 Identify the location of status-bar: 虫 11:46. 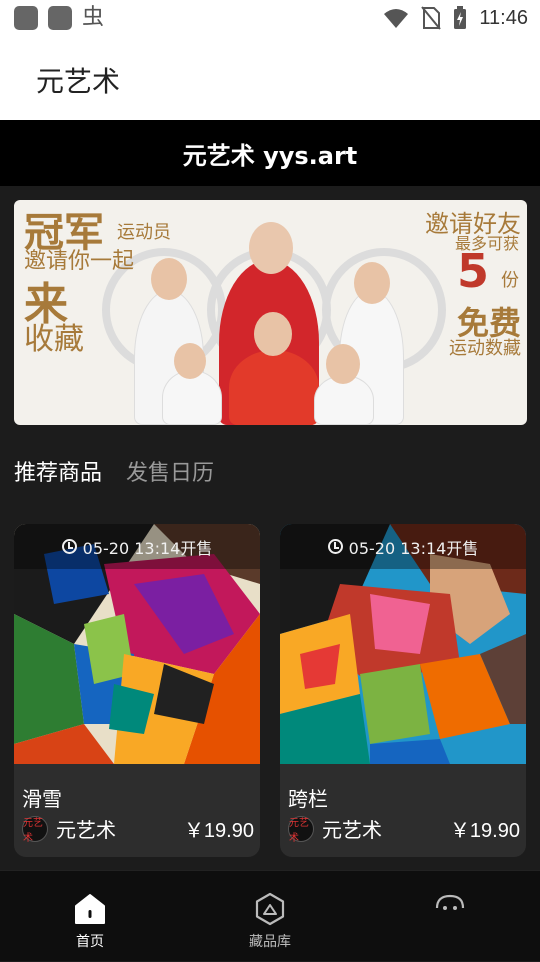
(270, 19).